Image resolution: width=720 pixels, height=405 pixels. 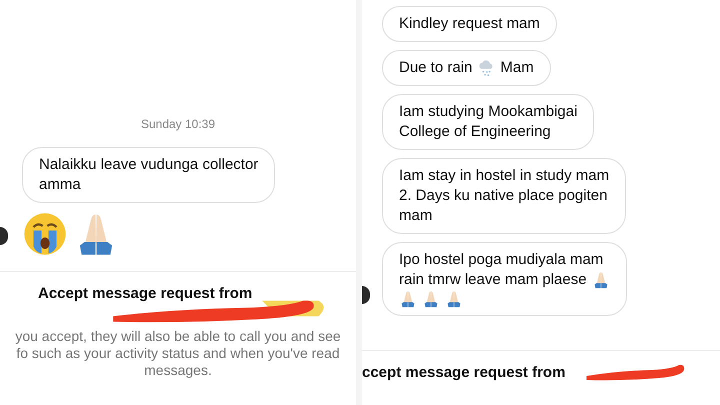 I want to click on request-title: ccept message request from, so click(x=464, y=372).